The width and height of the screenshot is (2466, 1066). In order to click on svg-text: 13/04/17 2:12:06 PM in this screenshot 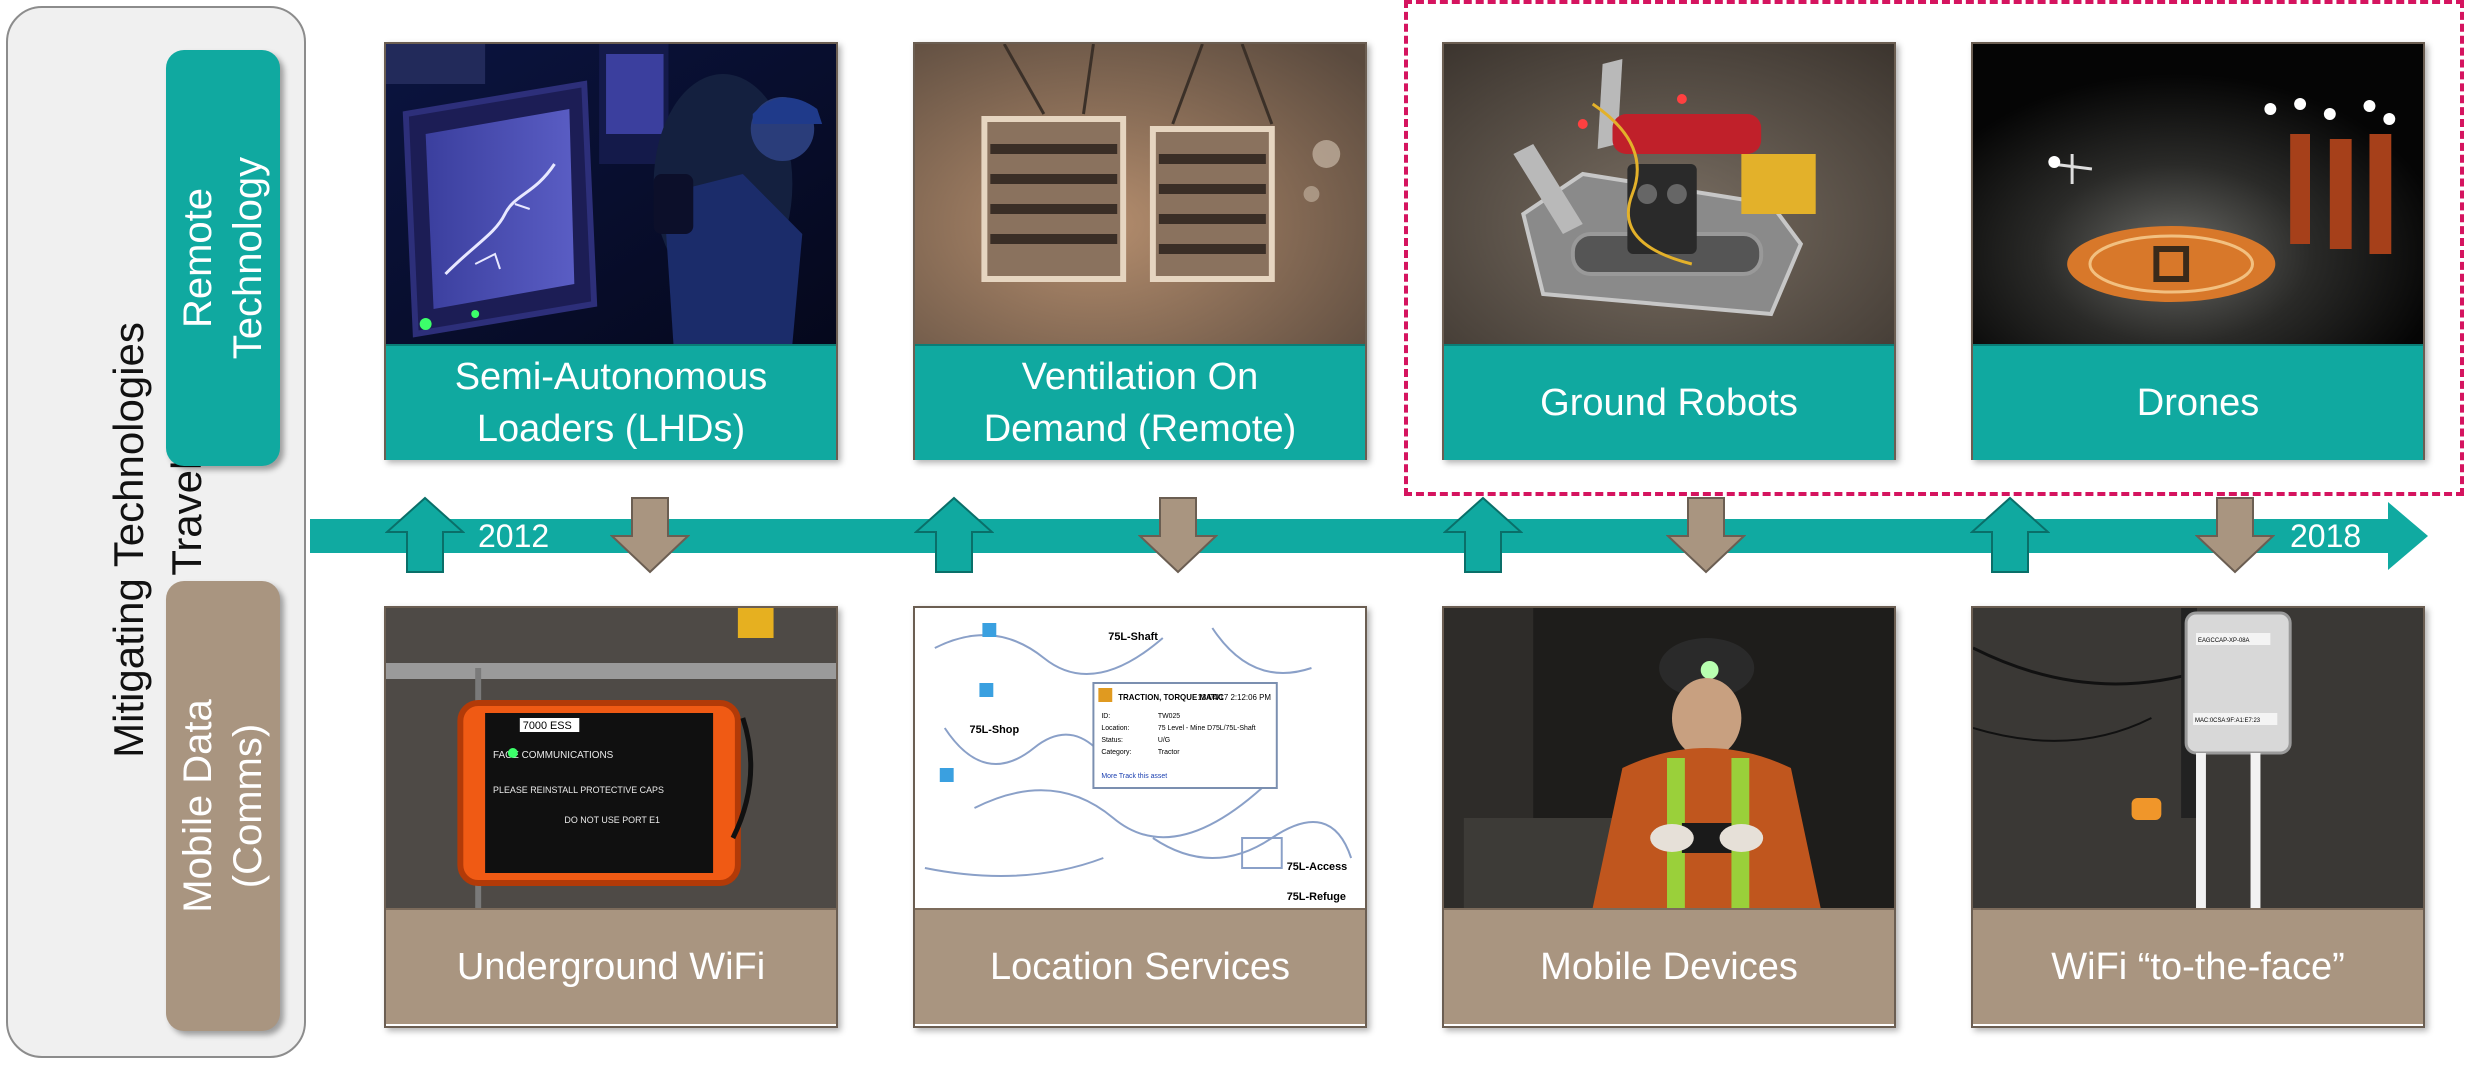, I will do `click(1234, 697)`.